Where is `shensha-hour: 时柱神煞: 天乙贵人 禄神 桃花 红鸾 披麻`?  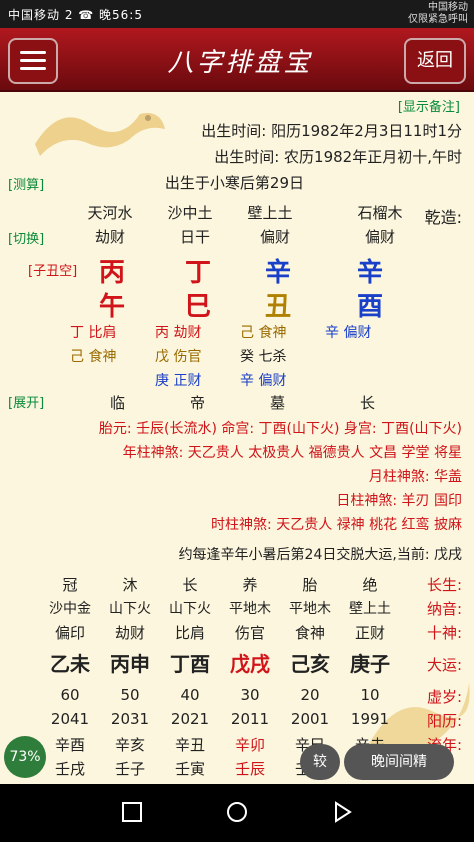
shensha-hour: 时柱神煞: 天乙贵人 禄神 桃花 红鸾 披麻 is located at coordinates (336, 525).